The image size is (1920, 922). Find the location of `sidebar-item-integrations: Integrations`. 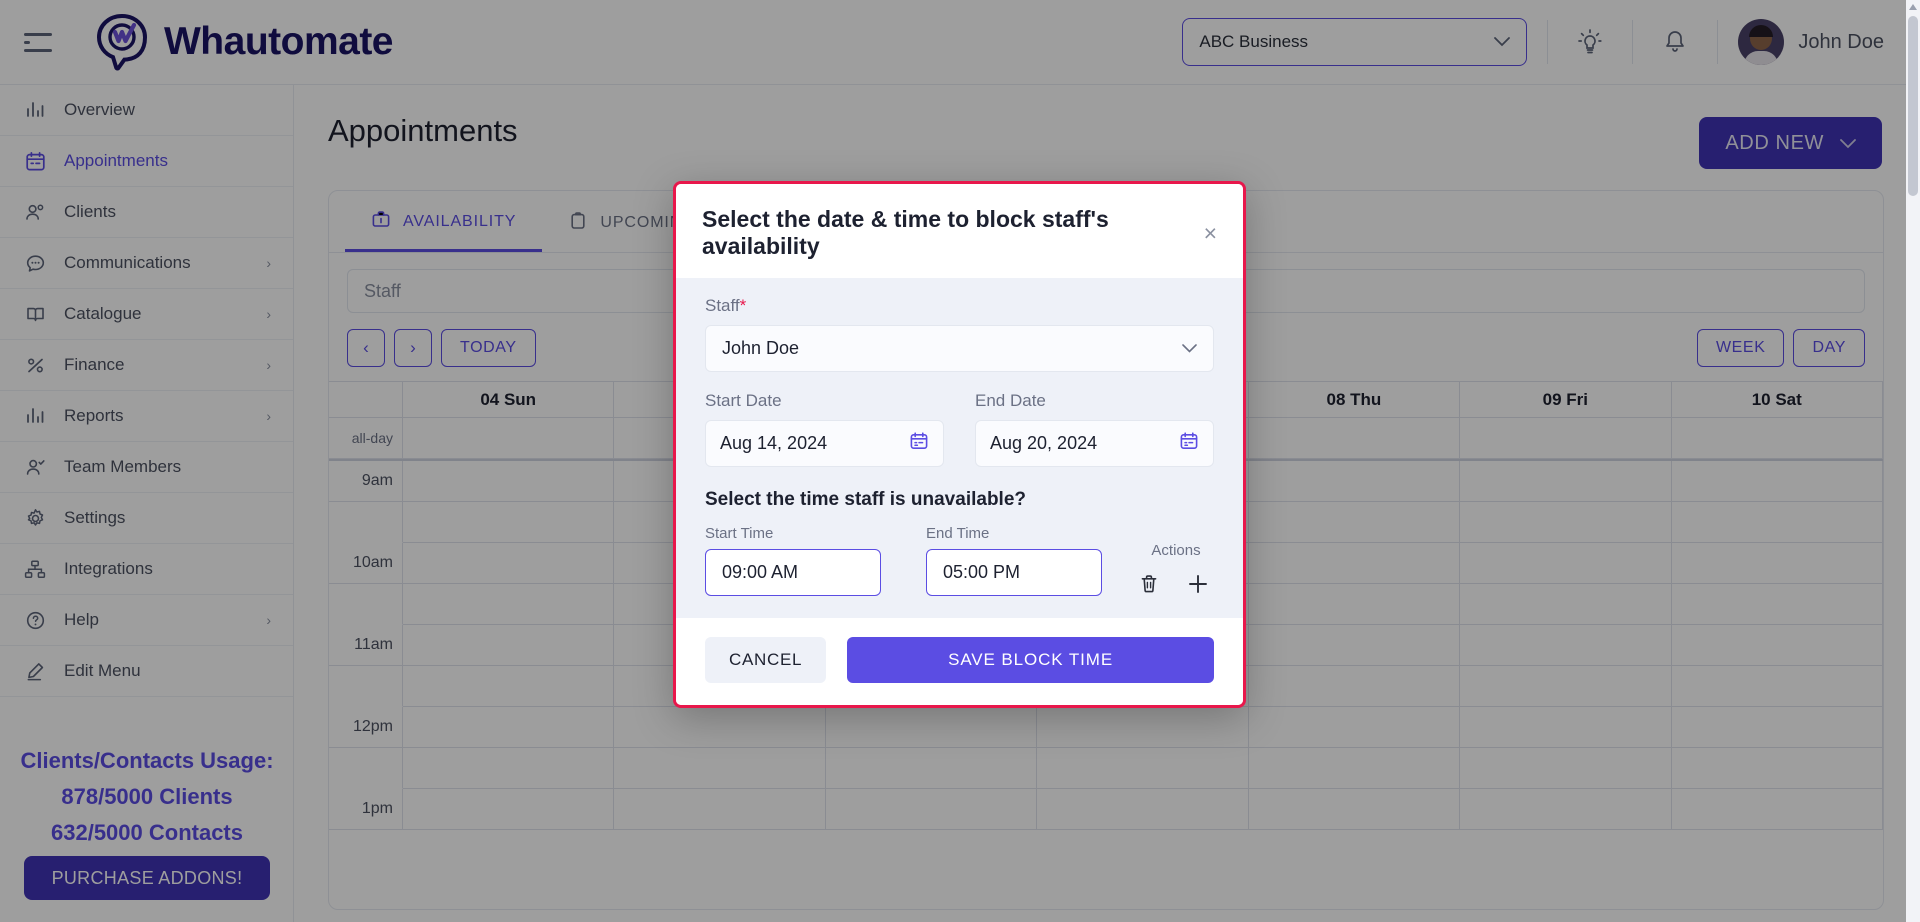

sidebar-item-integrations: Integrations is located at coordinates (146, 569).